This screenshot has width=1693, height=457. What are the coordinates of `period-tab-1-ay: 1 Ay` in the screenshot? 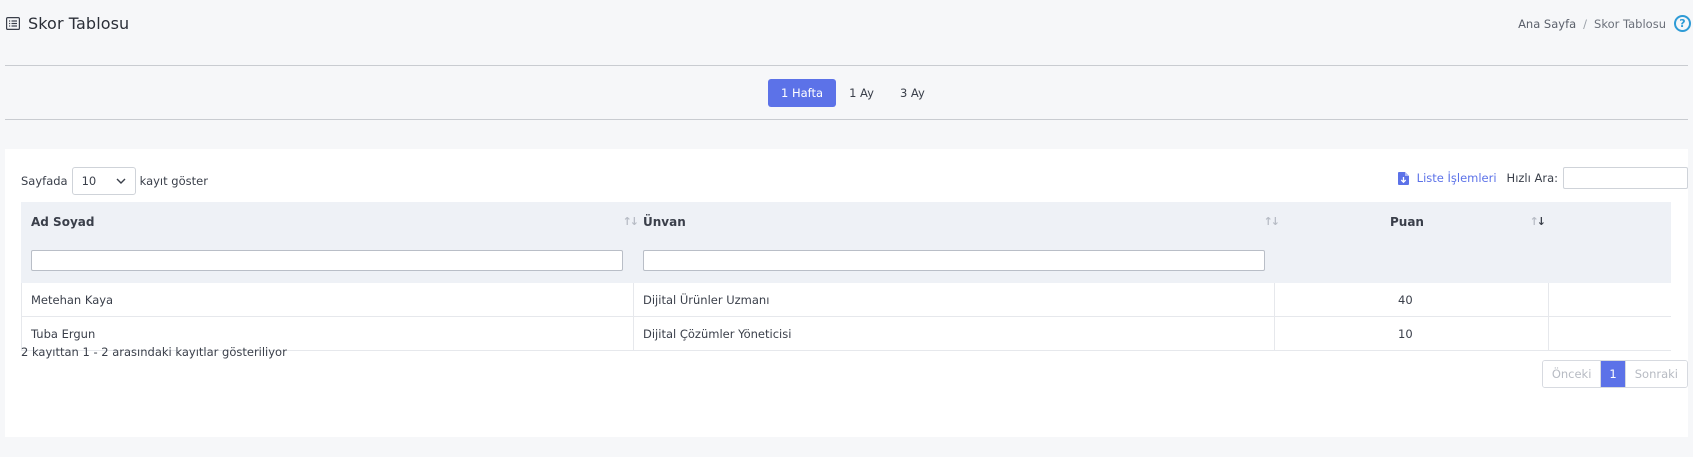 It's located at (861, 93).